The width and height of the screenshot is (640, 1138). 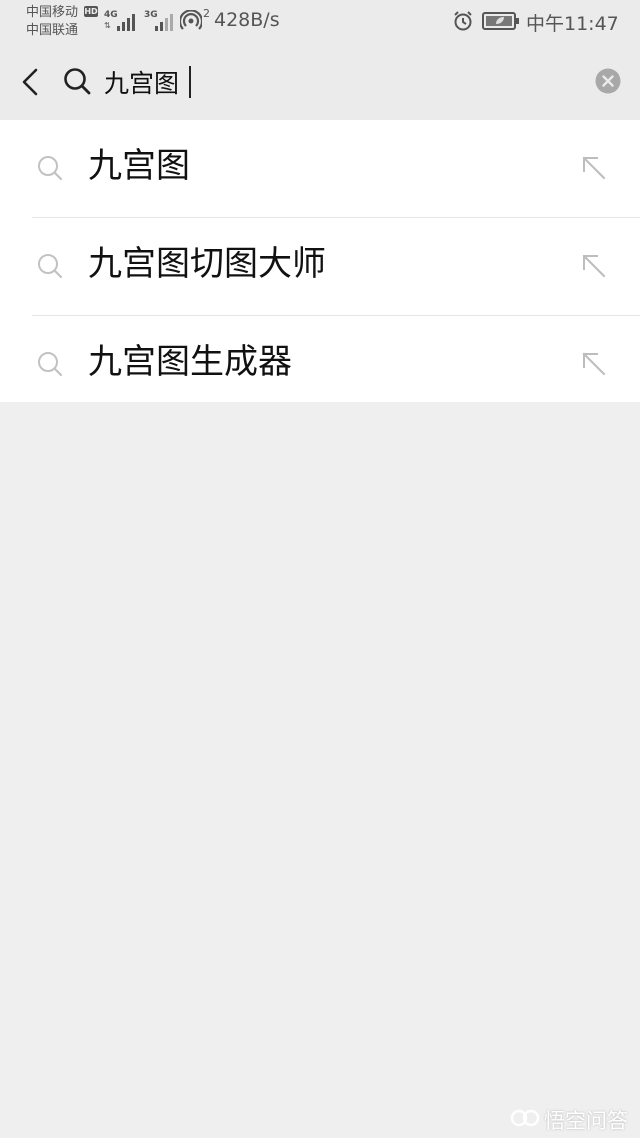 What do you see at coordinates (463, 21) in the screenshot?
I see `alarm-icon` at bounding box center [463, 21].